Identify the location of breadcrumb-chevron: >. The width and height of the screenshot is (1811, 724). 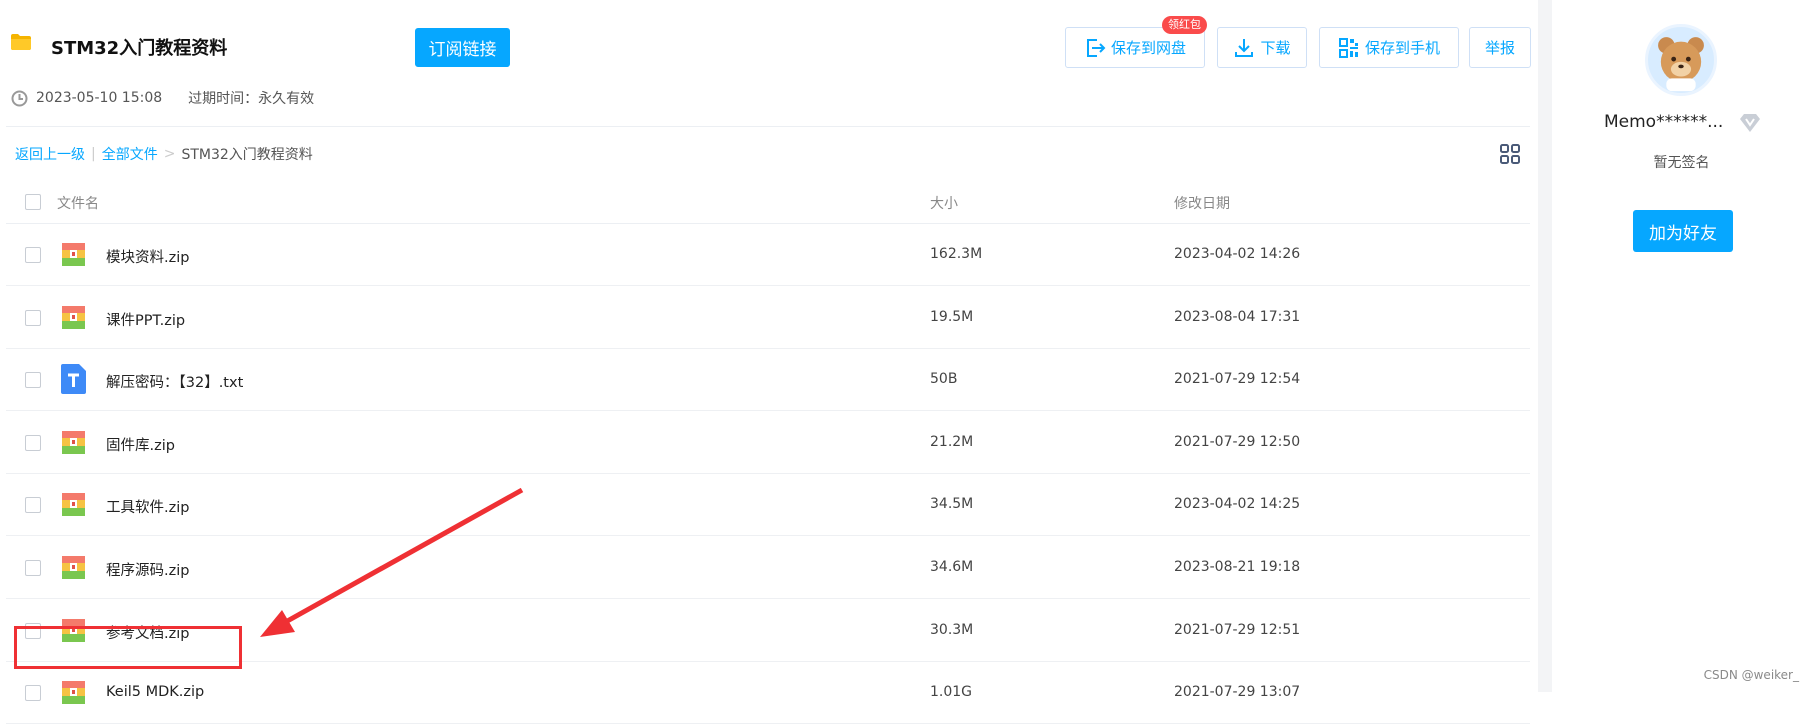
(169, 154).